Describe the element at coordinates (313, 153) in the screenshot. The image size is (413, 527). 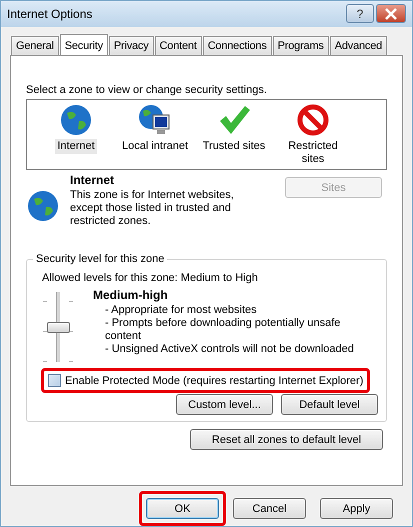
I see `zone-item: Restricted sites` at that location.